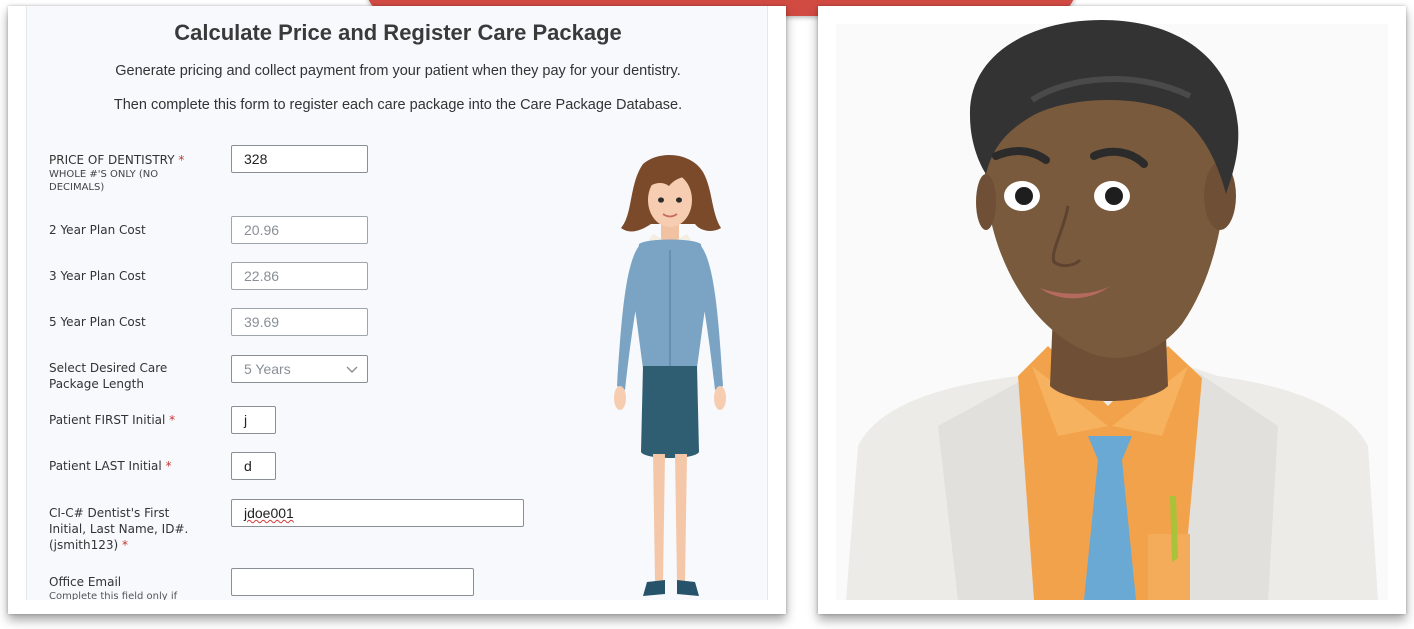 The image size is (1414, 629). I want to click on plan-2yr-cost-field: 20.96, so click(299, 230).